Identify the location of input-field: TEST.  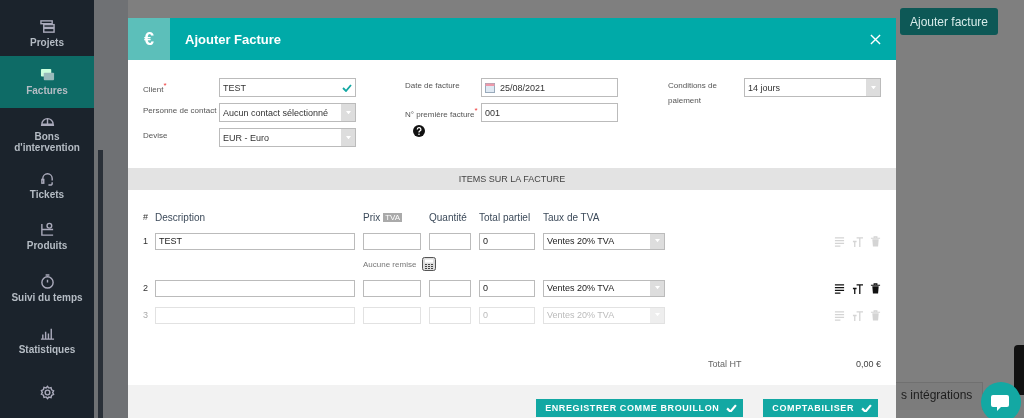
(287, 87).